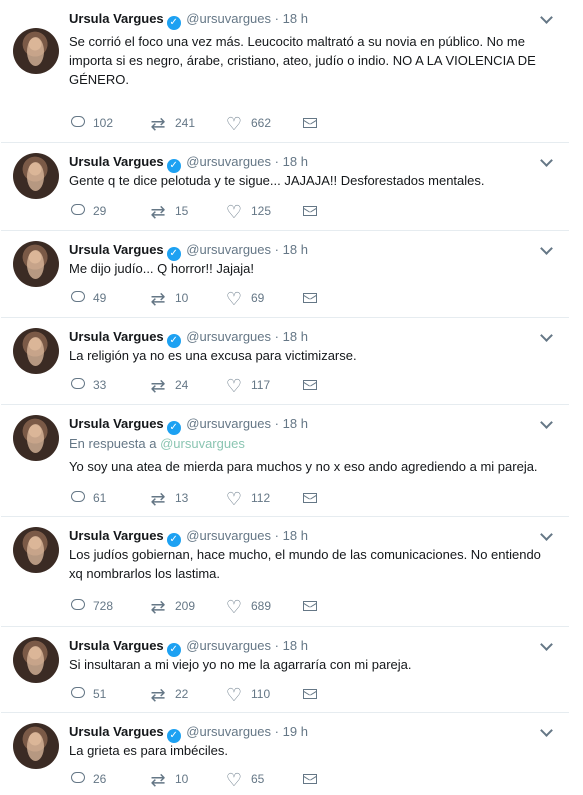  What do you see at coordinates (88, 384) in the screenshot?
I see `reply-button: 33` at bounding box center [88, 384].